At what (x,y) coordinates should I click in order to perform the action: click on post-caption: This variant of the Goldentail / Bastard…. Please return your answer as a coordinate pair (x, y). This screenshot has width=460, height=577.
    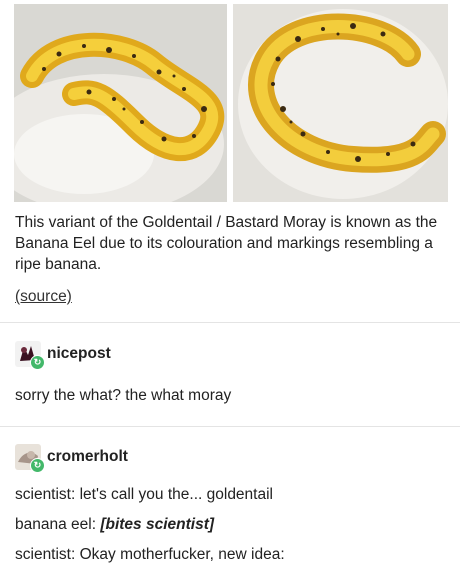
    Looking at the image, I should click on (226, 243).